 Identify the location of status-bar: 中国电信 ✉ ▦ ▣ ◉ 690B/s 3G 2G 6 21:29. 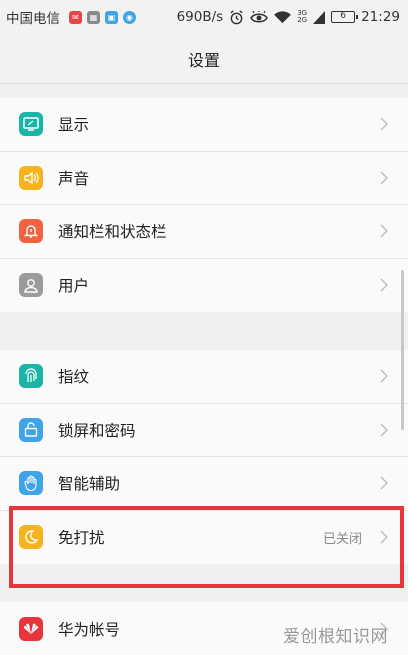
(204, 17).